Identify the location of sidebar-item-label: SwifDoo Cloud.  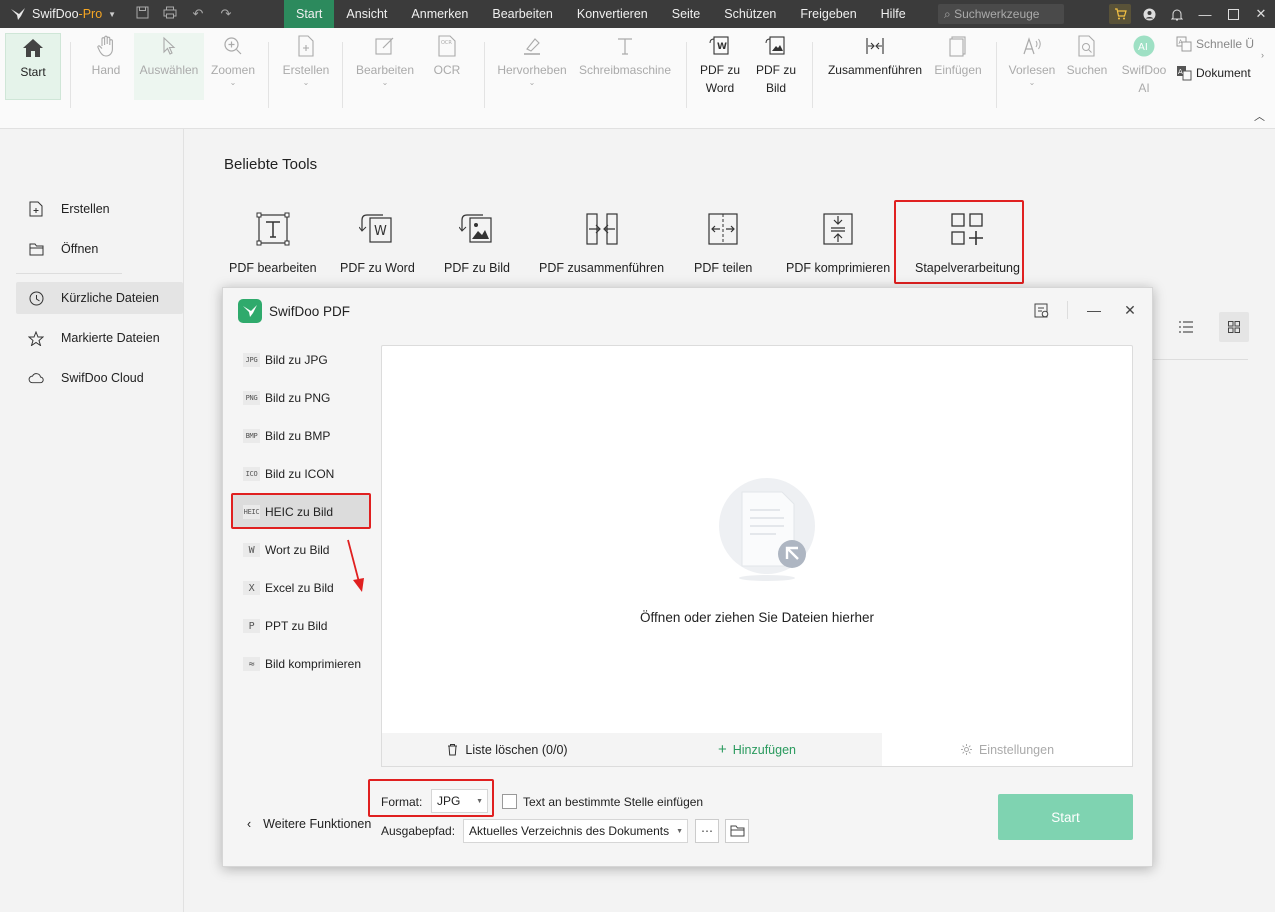
(102, 378).